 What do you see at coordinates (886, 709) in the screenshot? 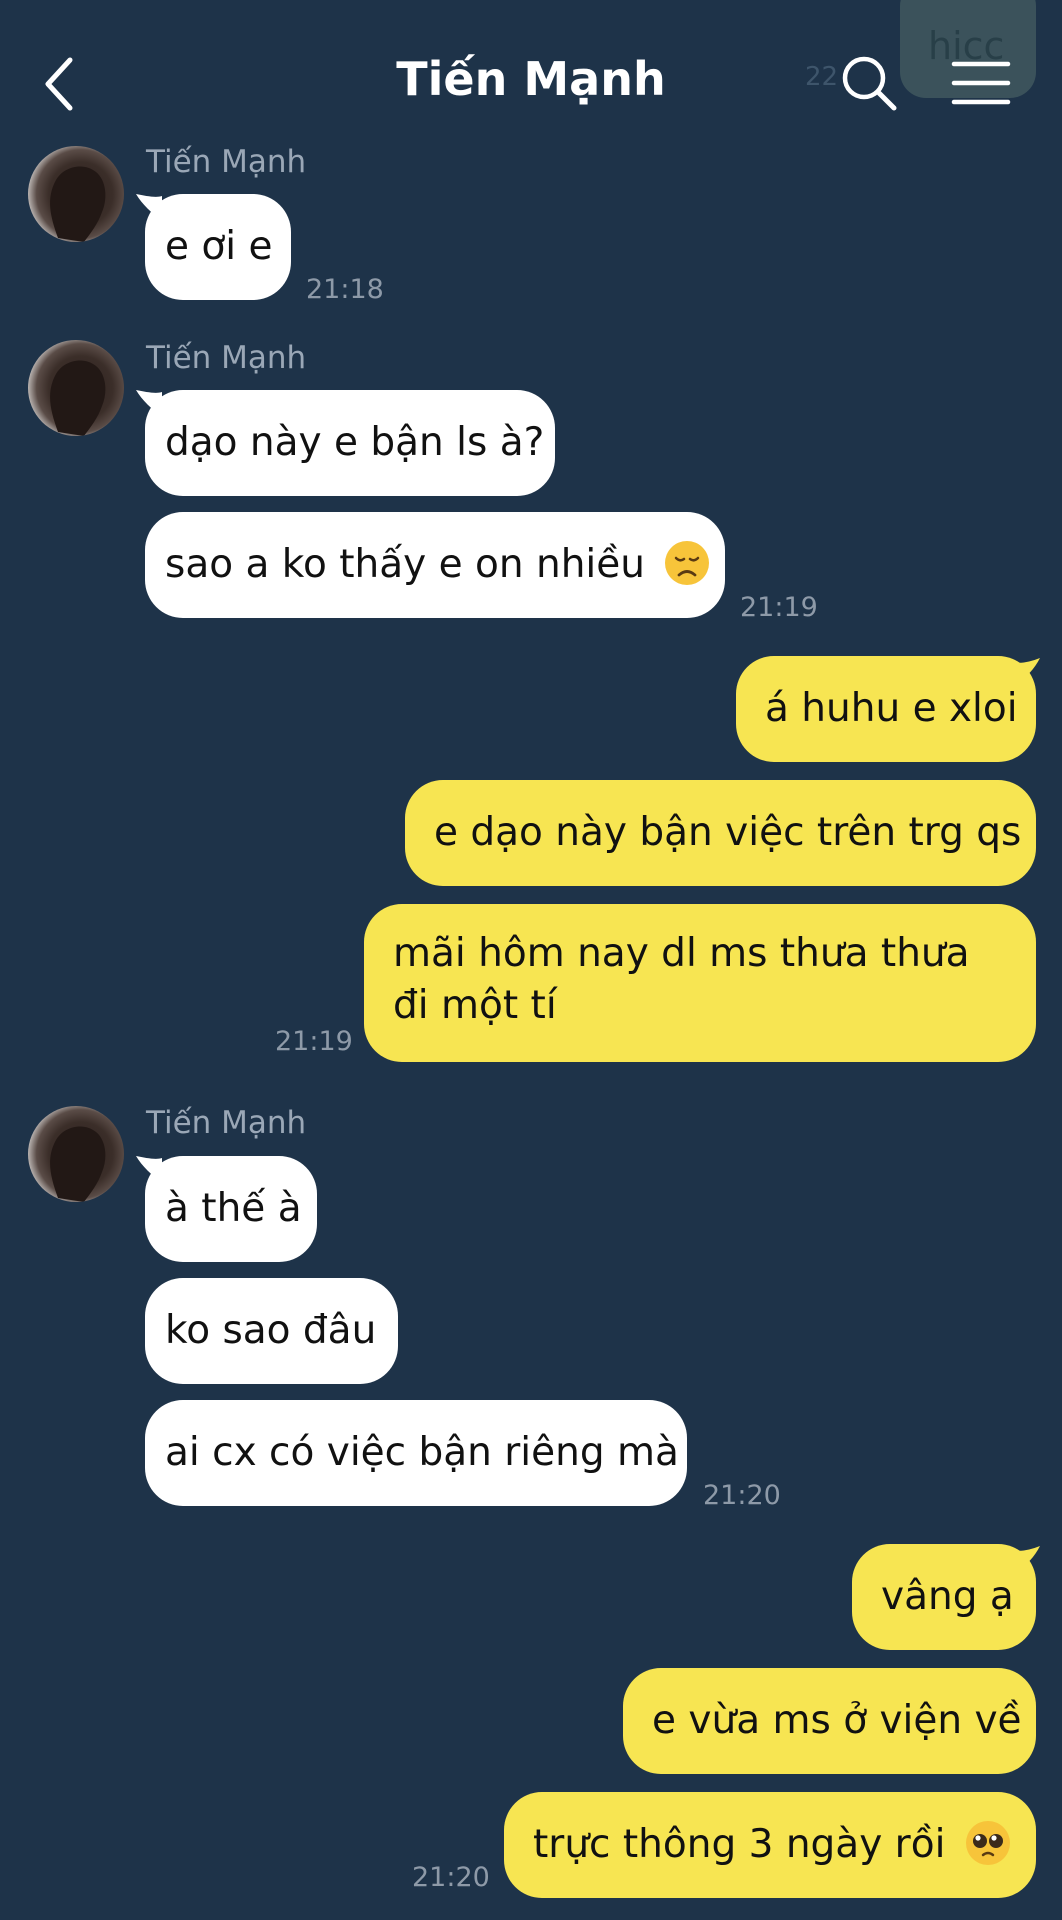
I see `message-bubble-outgoing: á huhu e xloi` at bounding box center [886, 709].